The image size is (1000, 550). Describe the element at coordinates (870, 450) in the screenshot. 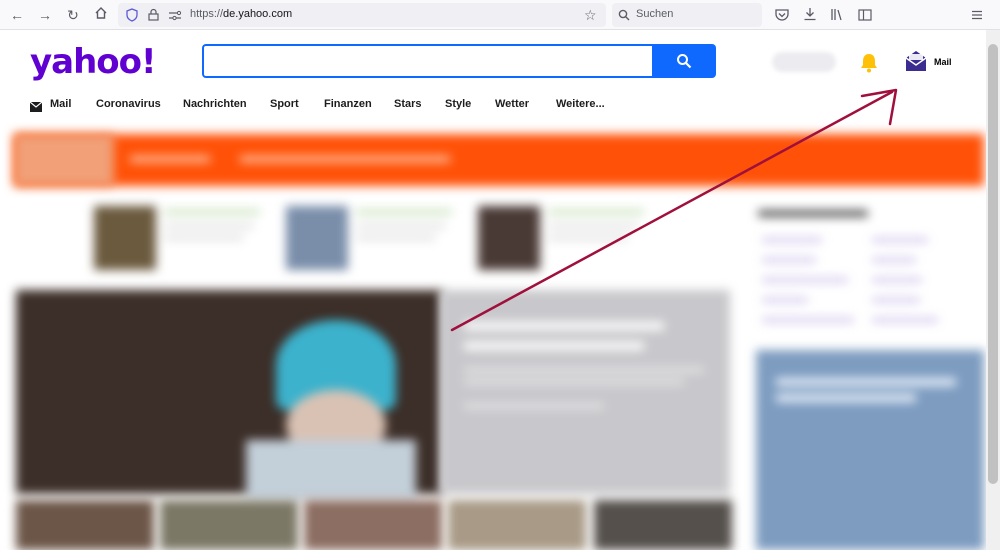

I see `sidebar-ad` at that location.